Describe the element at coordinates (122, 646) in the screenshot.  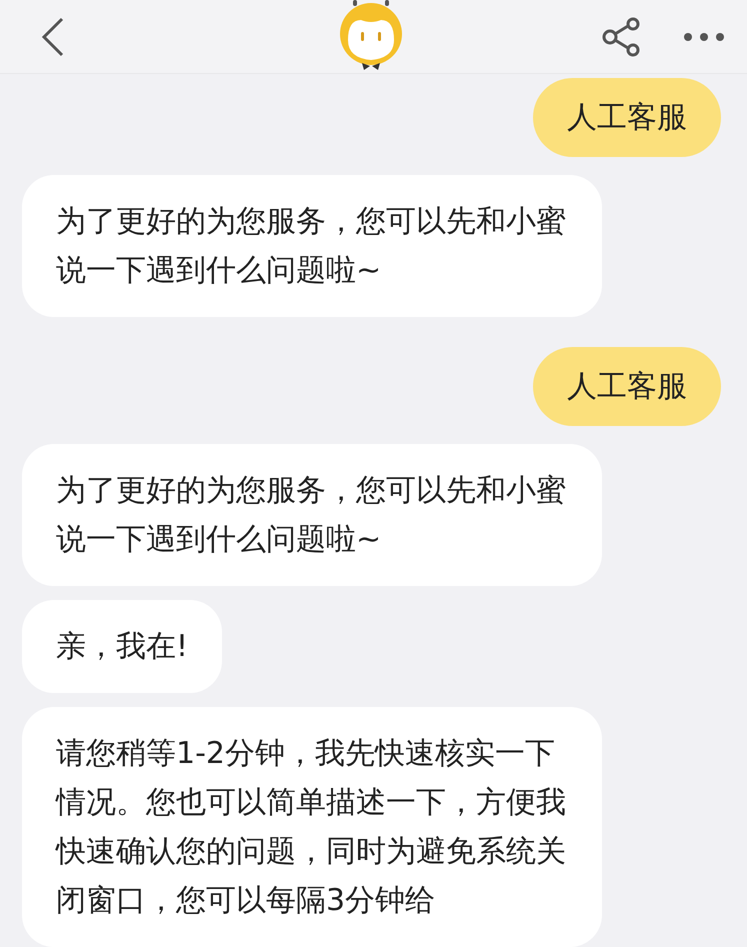
I see `bot-message: 亲，我在!` at that location.